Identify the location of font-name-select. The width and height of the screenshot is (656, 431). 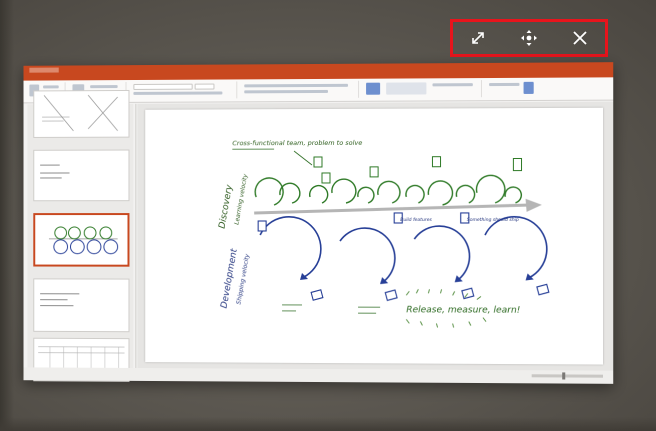
(162, 87).